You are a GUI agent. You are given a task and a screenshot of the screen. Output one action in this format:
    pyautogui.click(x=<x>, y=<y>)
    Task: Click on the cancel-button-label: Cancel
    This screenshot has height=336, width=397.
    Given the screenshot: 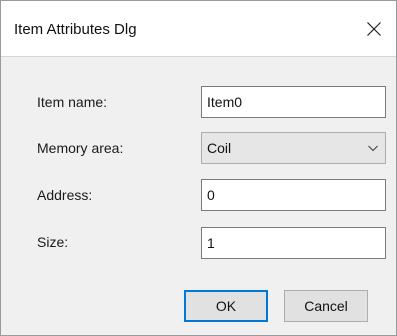 What is the action you would take?
    pyautogui.click(x=326, y=306)
    